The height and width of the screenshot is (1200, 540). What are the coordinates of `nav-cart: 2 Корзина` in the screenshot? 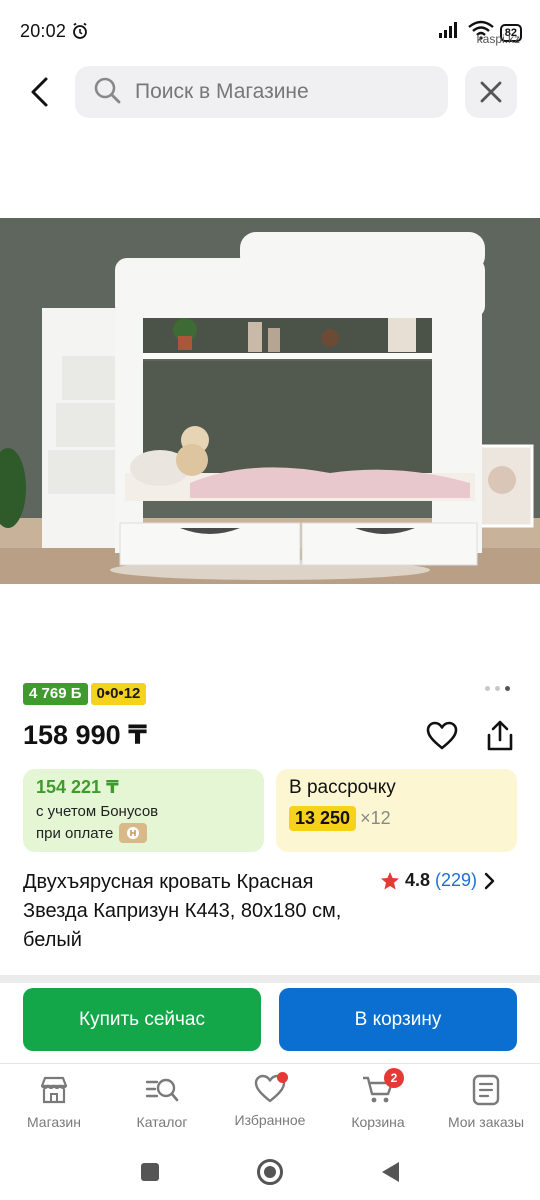 It's located at (378, 1103).